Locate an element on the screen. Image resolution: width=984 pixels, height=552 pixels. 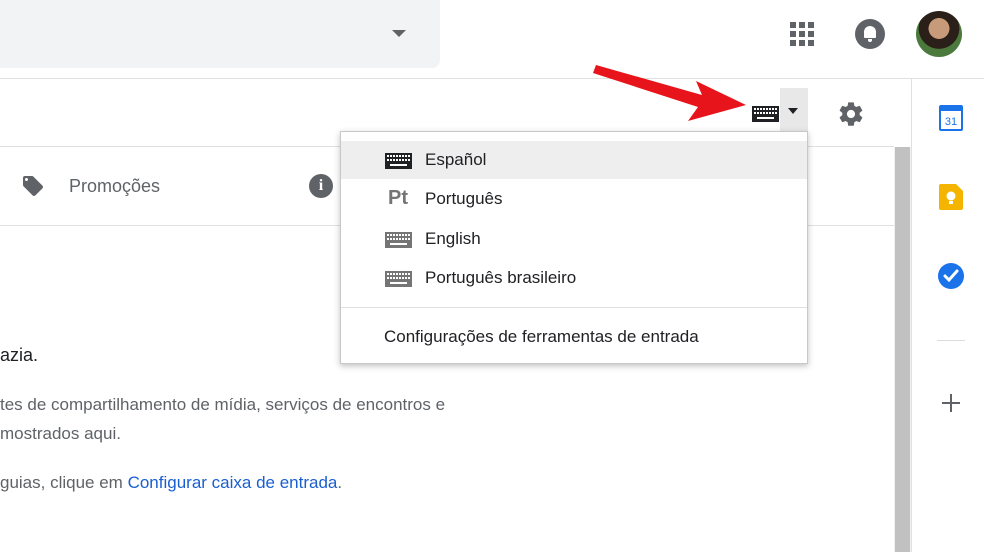
menu-item-label: Português brasileiro is located at coordinates (501, 277).